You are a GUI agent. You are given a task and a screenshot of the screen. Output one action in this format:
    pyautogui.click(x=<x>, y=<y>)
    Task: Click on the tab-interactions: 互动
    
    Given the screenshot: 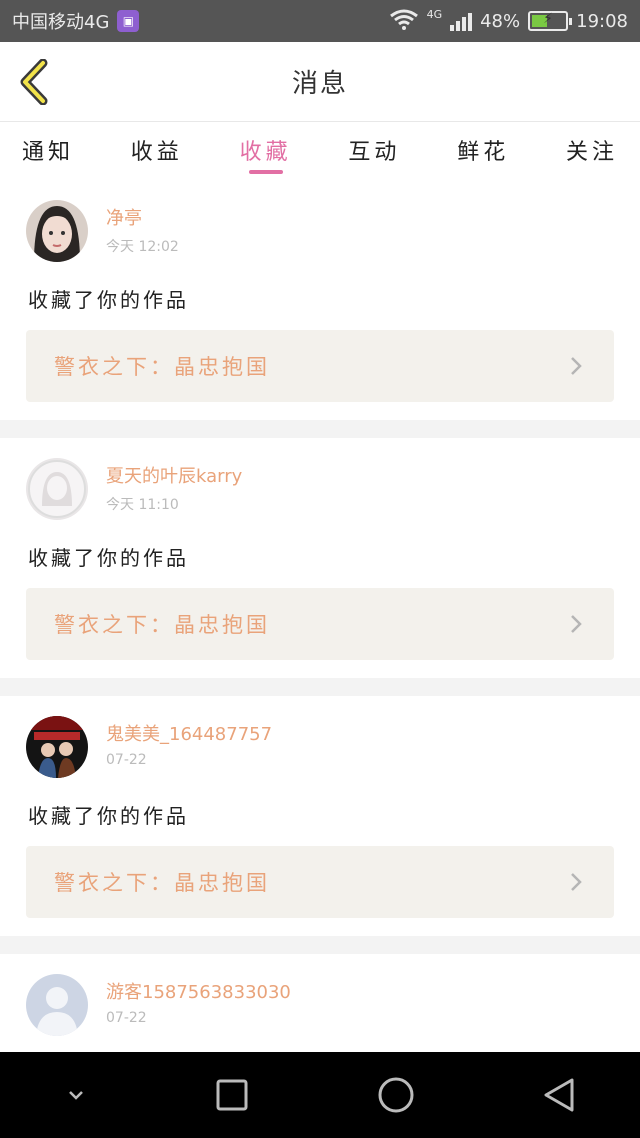 What is the action you would take?
    pyautogui.click(x=374, y=150)
    